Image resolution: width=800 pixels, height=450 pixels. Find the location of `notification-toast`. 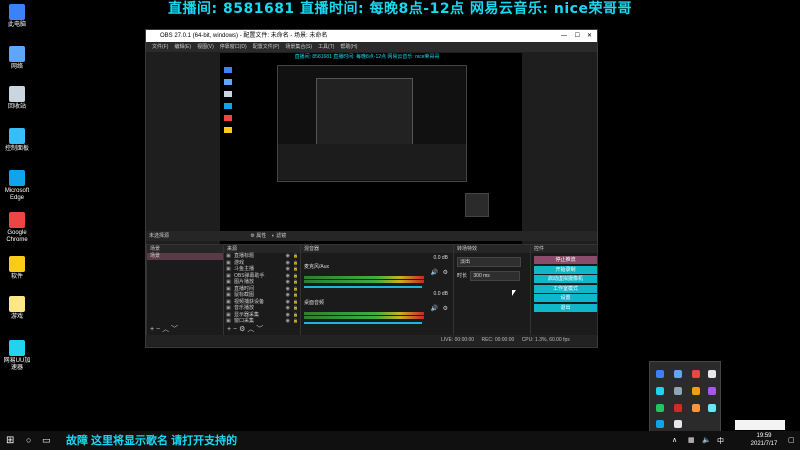

notification-toast is located at coordinates (760, 425).